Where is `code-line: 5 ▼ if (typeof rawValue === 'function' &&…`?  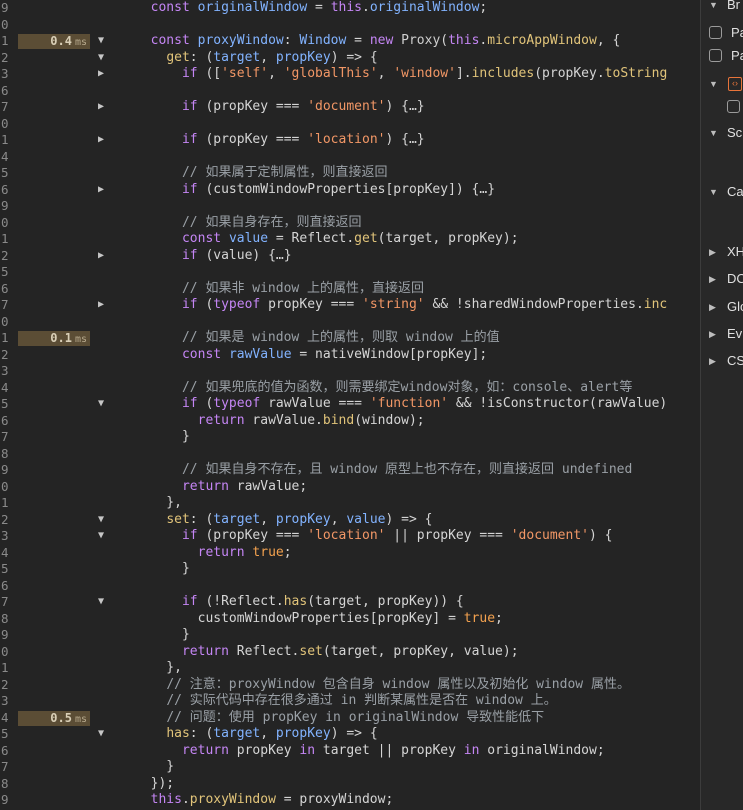 code-line: 5 ▼ if (typeof rawValue === 'function' &&… is located at coordinates (350, 404).